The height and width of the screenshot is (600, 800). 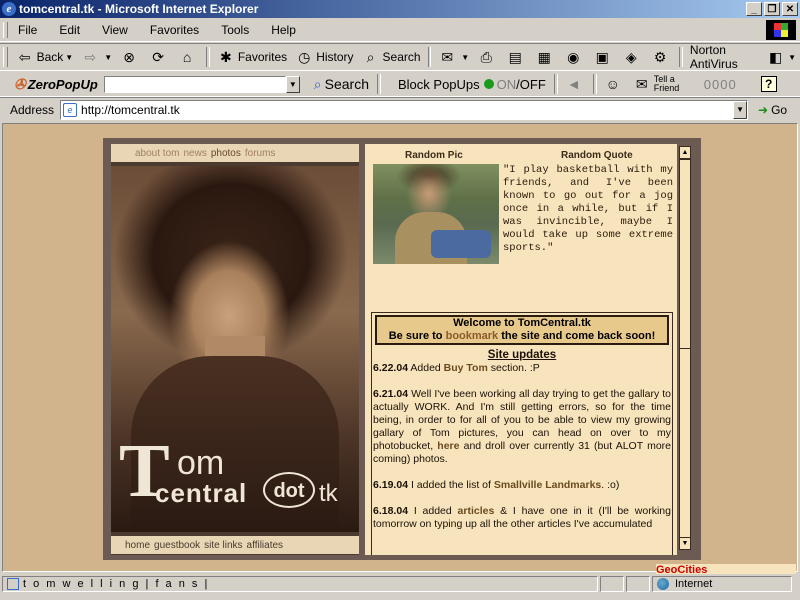 I want to click on status-dot-icon, so click(x=488, y=84).